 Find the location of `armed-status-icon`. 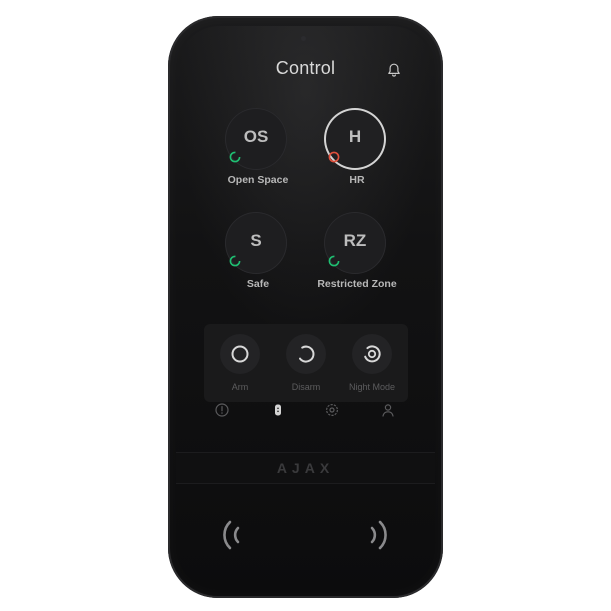

armed-status-icon is located at coordinates (334, 157).